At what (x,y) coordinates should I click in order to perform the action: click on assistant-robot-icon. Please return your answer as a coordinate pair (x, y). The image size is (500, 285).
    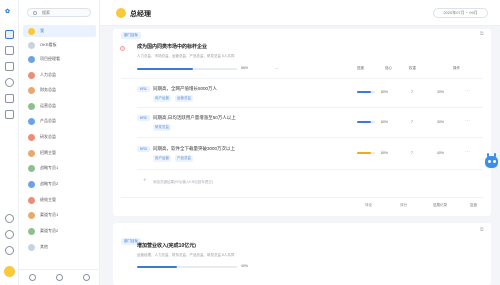
    Looking at the image, I should click on (492, 163).